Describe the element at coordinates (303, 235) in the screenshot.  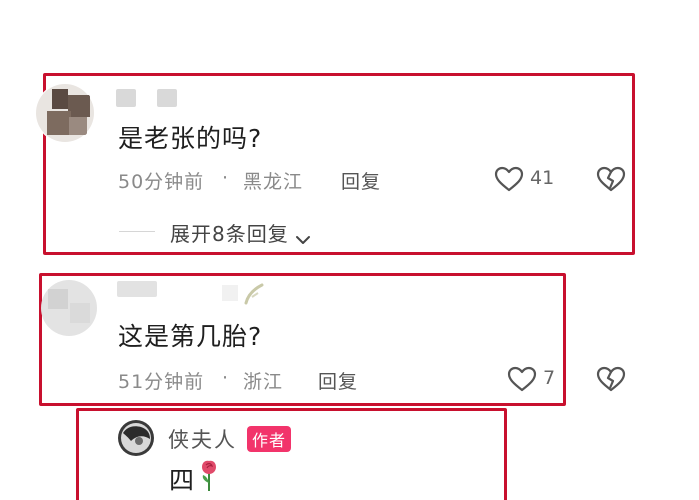
I see `chevron-down-icon` at that location.